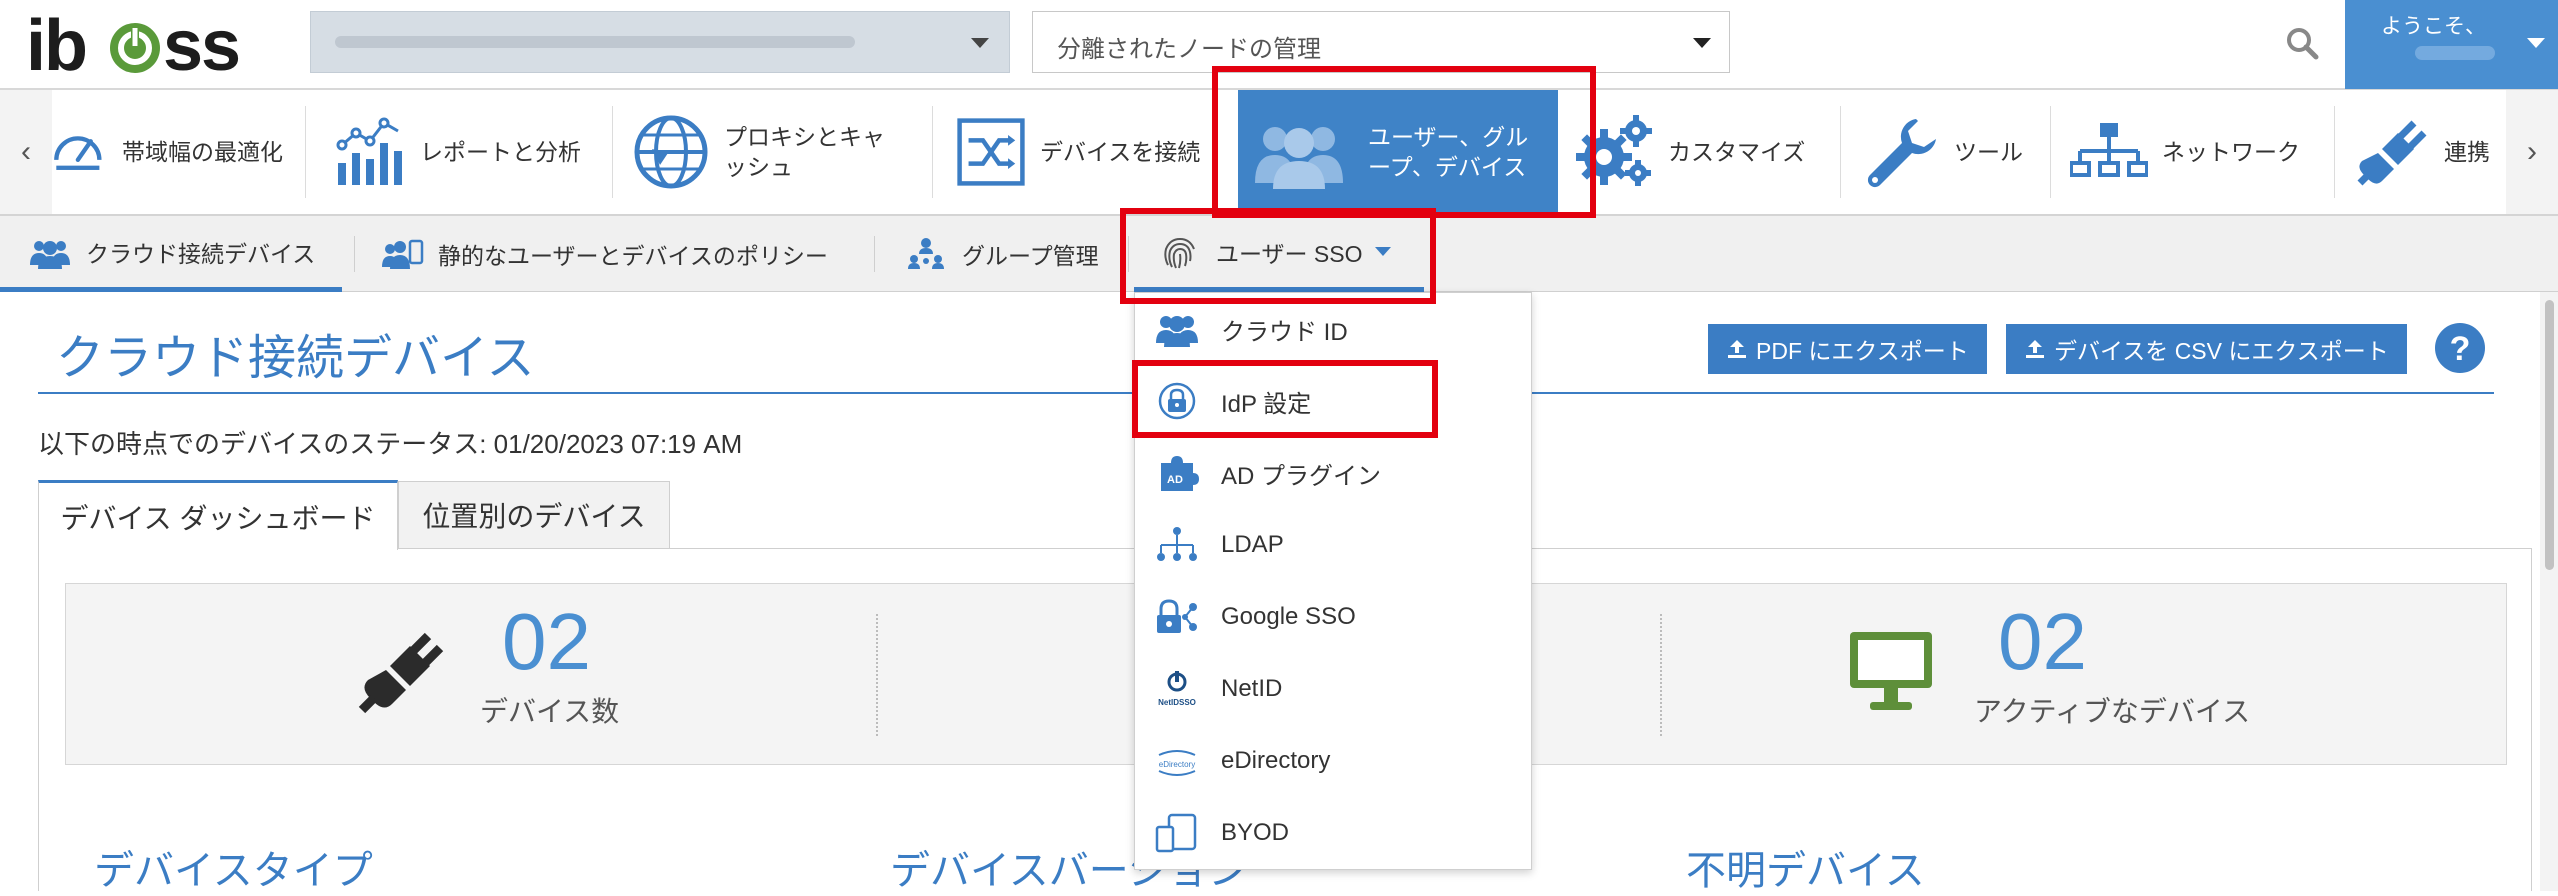  What do you see at coordinates (1805, 871) in the screenshot?
I see `section-unknown-devices: 不明デバイス` at bounding box center [1805, 871].